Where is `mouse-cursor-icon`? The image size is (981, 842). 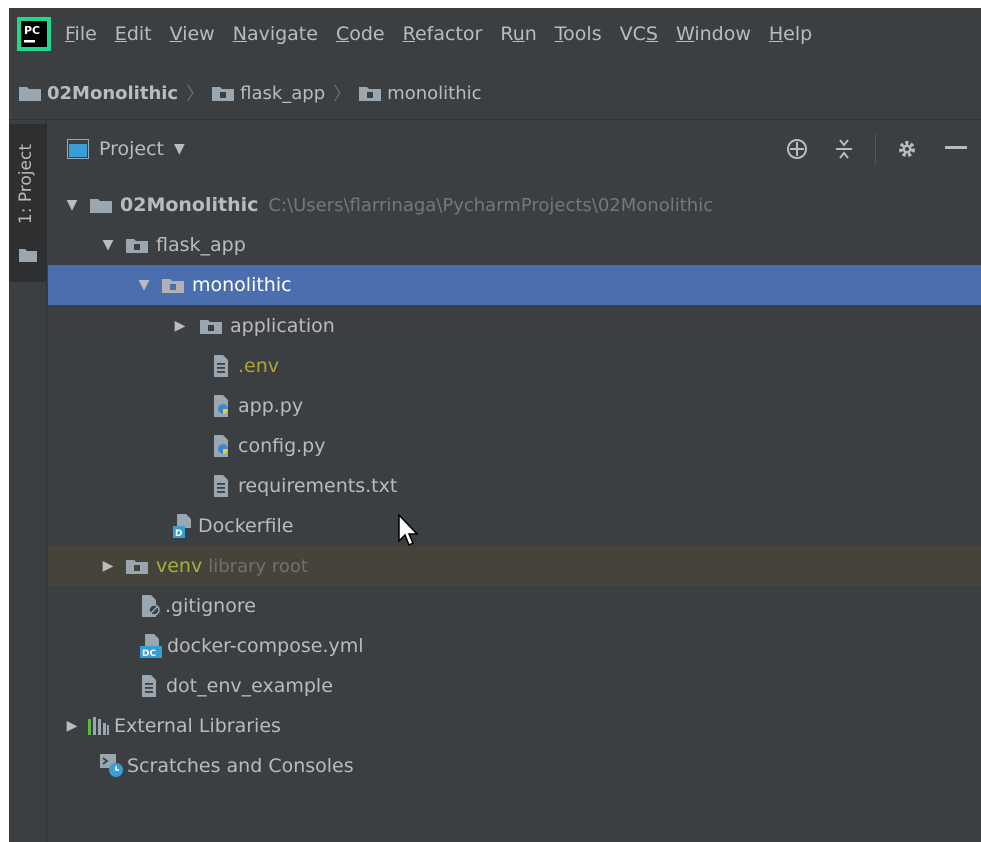 mouse-cursor-icon is located at coordinates (408, 530).